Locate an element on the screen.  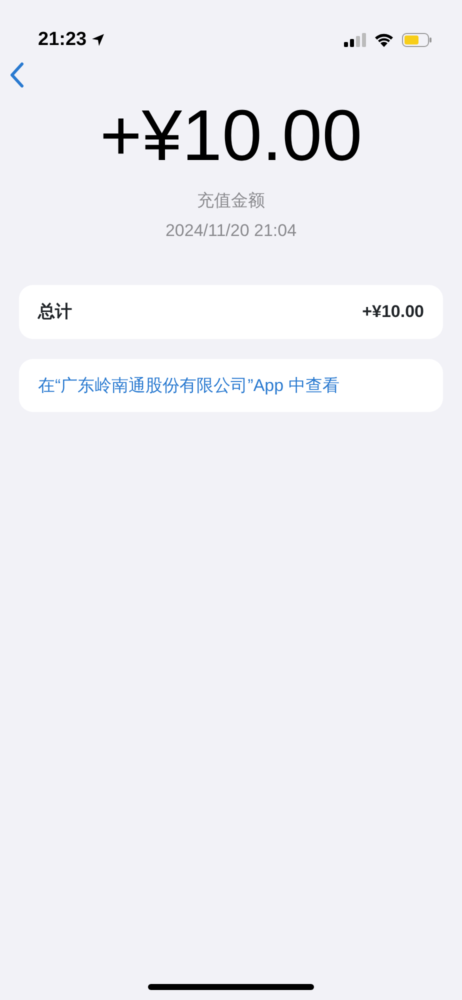
back-chevron-icon is located at coordinates (17, 75).